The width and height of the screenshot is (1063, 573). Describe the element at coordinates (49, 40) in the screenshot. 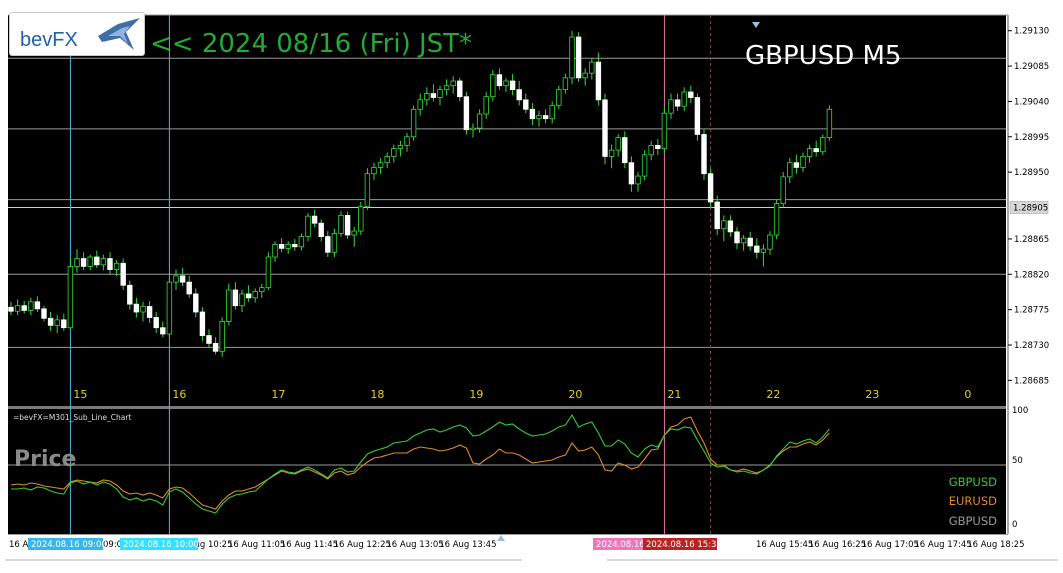

I see `logo-text: bevFX` at that location.